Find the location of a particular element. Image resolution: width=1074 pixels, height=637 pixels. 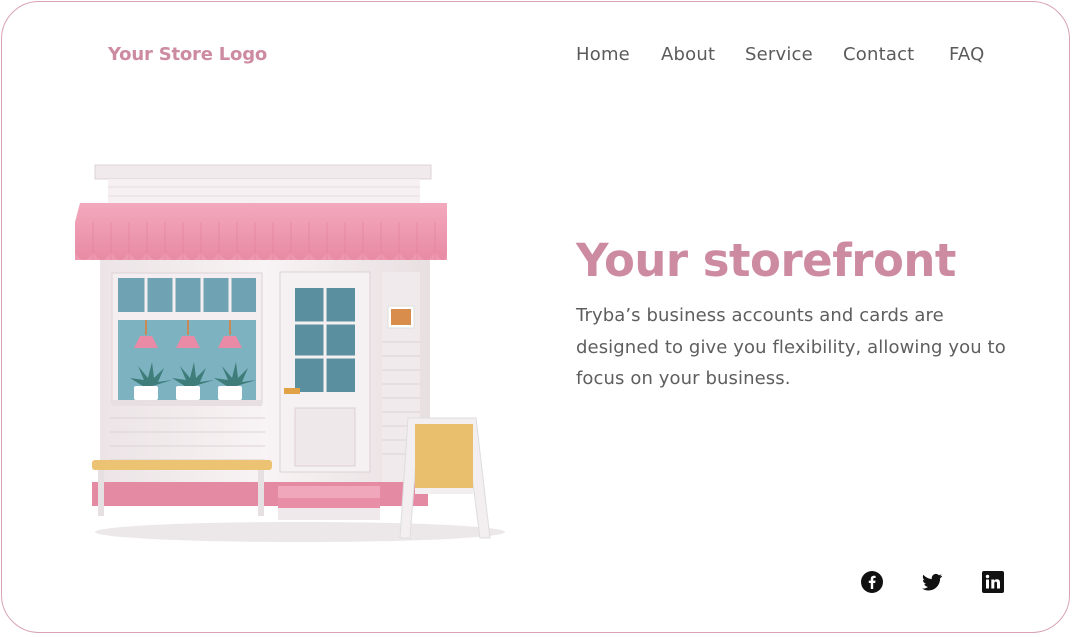

nav-item-faq: FAQ is located at coordinates (966, 54).